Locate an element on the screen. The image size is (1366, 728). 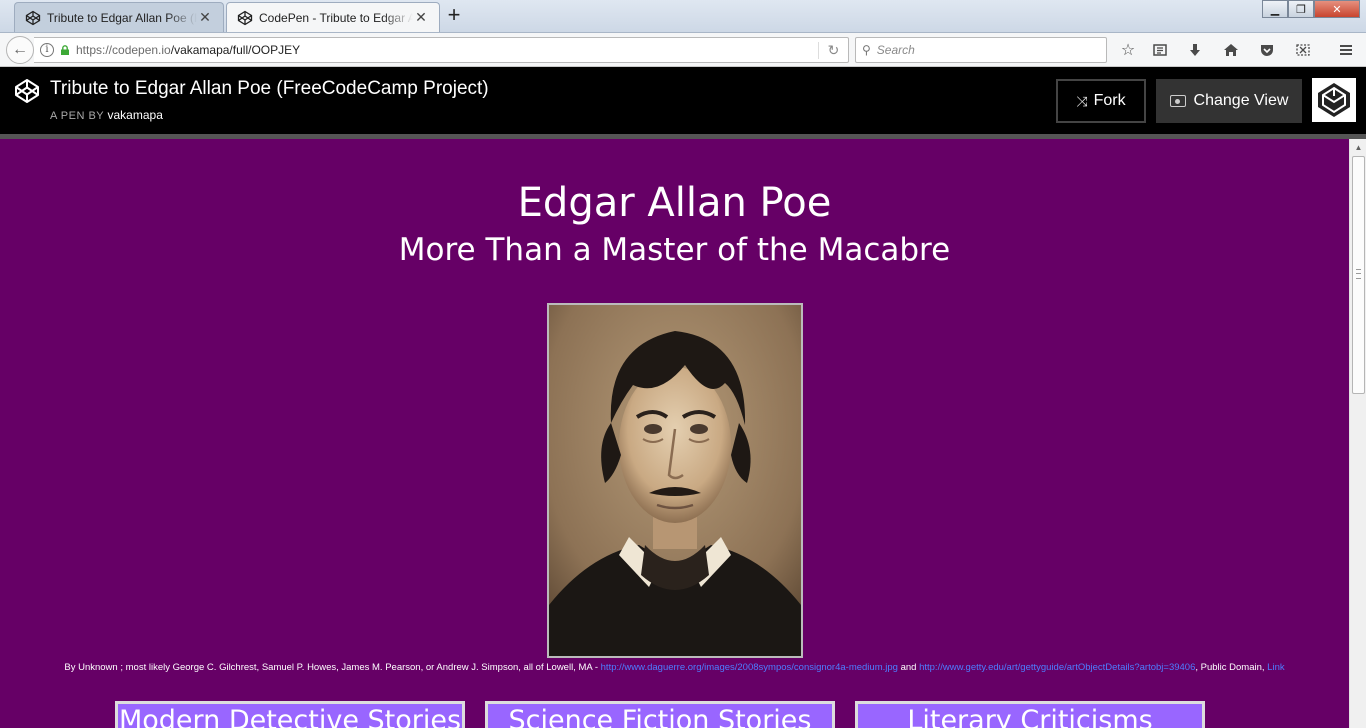
poe-portrait-image is located at coordinates (675, 480).